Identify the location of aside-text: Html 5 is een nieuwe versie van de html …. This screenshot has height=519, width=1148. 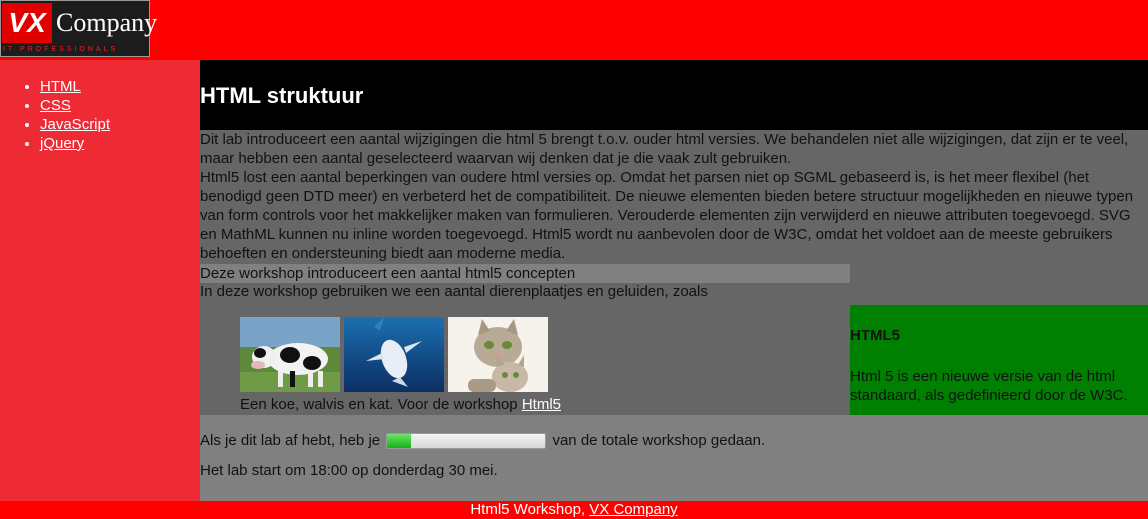
(989, 386).